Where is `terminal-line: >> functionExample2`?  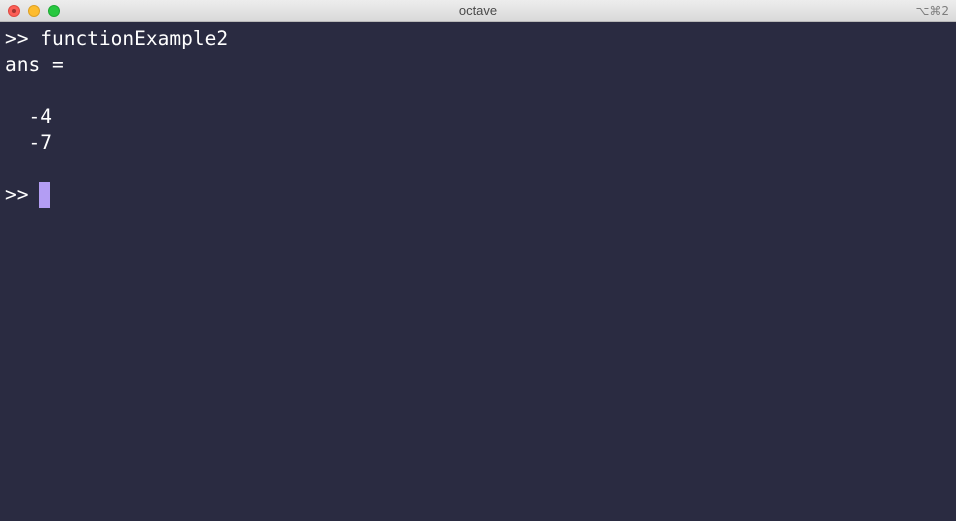 terminal-line: >> functionExample2 is located at coordinates (117, 38).